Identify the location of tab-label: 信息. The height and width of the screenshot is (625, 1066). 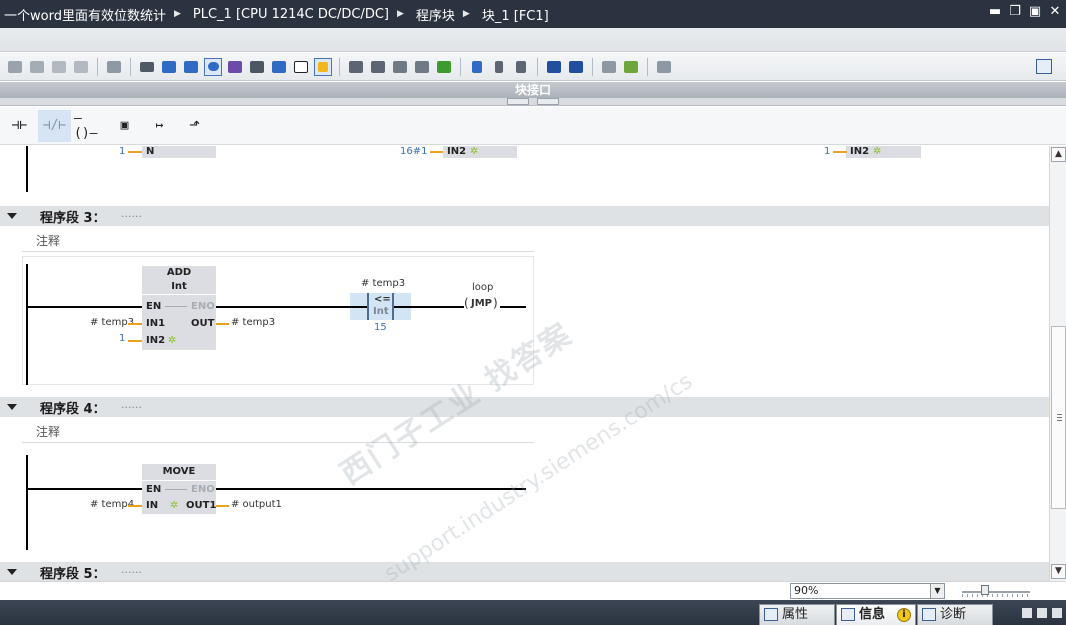
(872, 614).